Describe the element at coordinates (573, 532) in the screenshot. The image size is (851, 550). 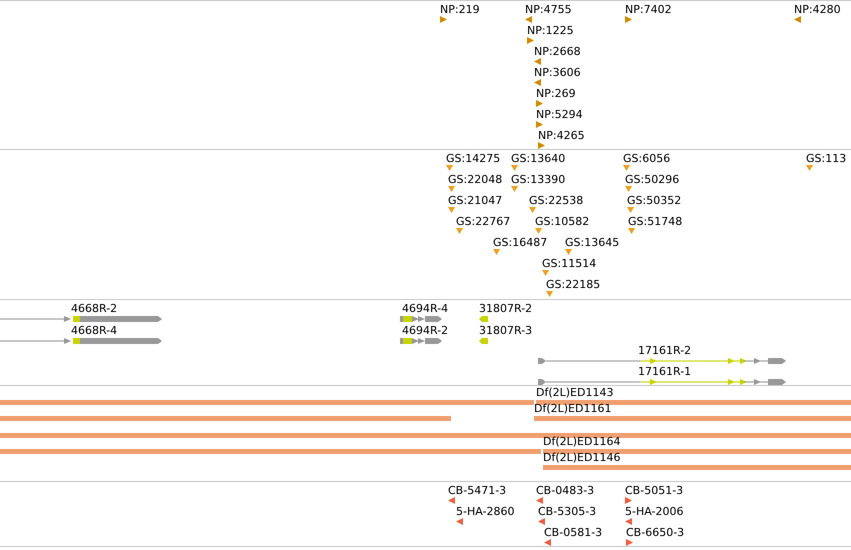
I see `feature-label: CB-0581-3` at that location.